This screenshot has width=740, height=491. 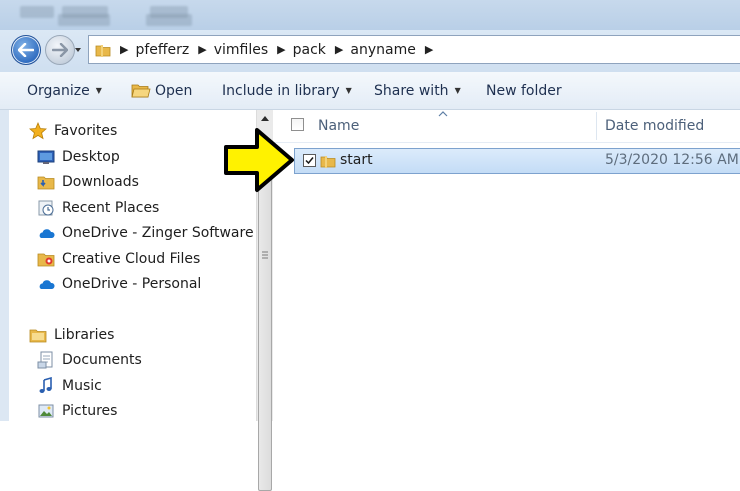 What do you see at coordinates (46, 182) in the screenshot?
I see `downloads-folder-icon` at bounding box center [46, 182].